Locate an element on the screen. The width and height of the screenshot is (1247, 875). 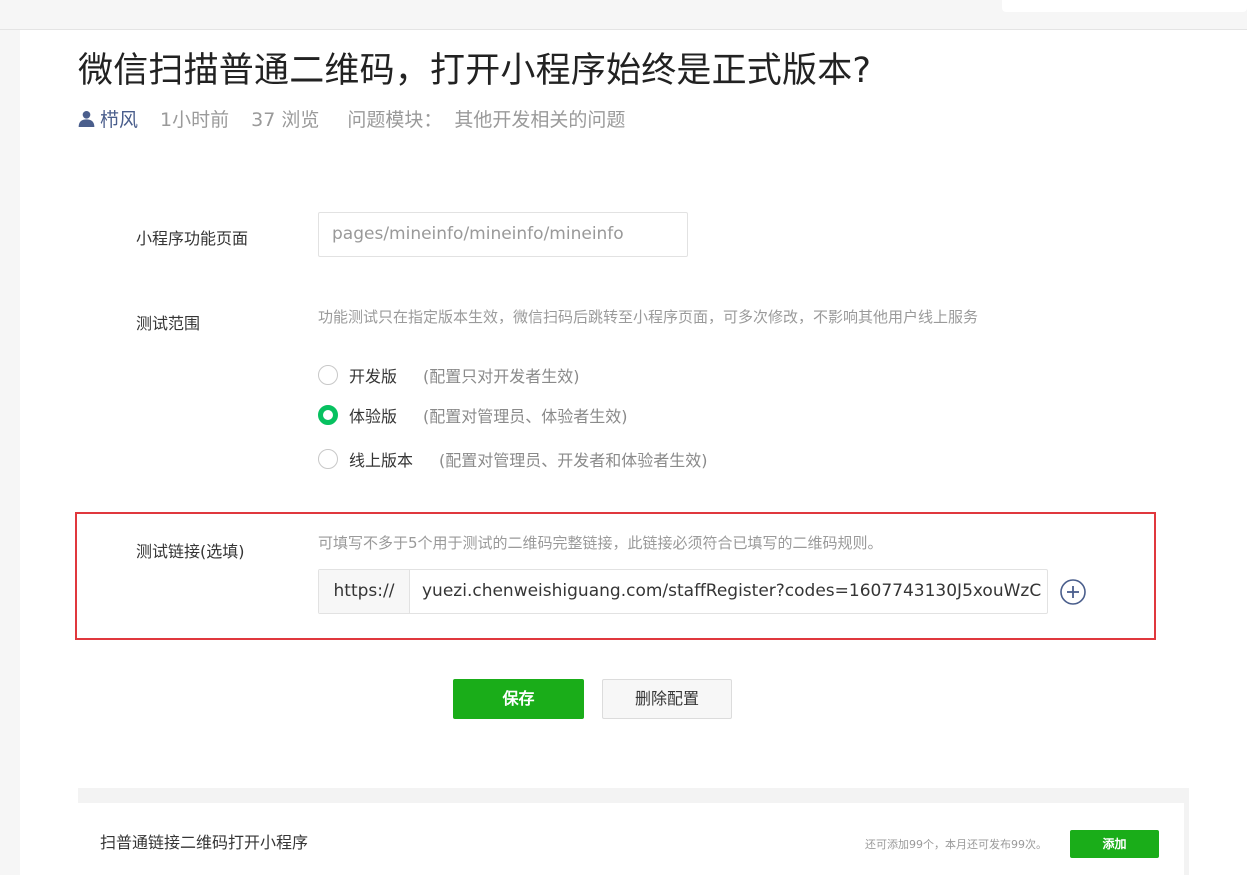
radio-button-checked is located at coordinates (328, 415).